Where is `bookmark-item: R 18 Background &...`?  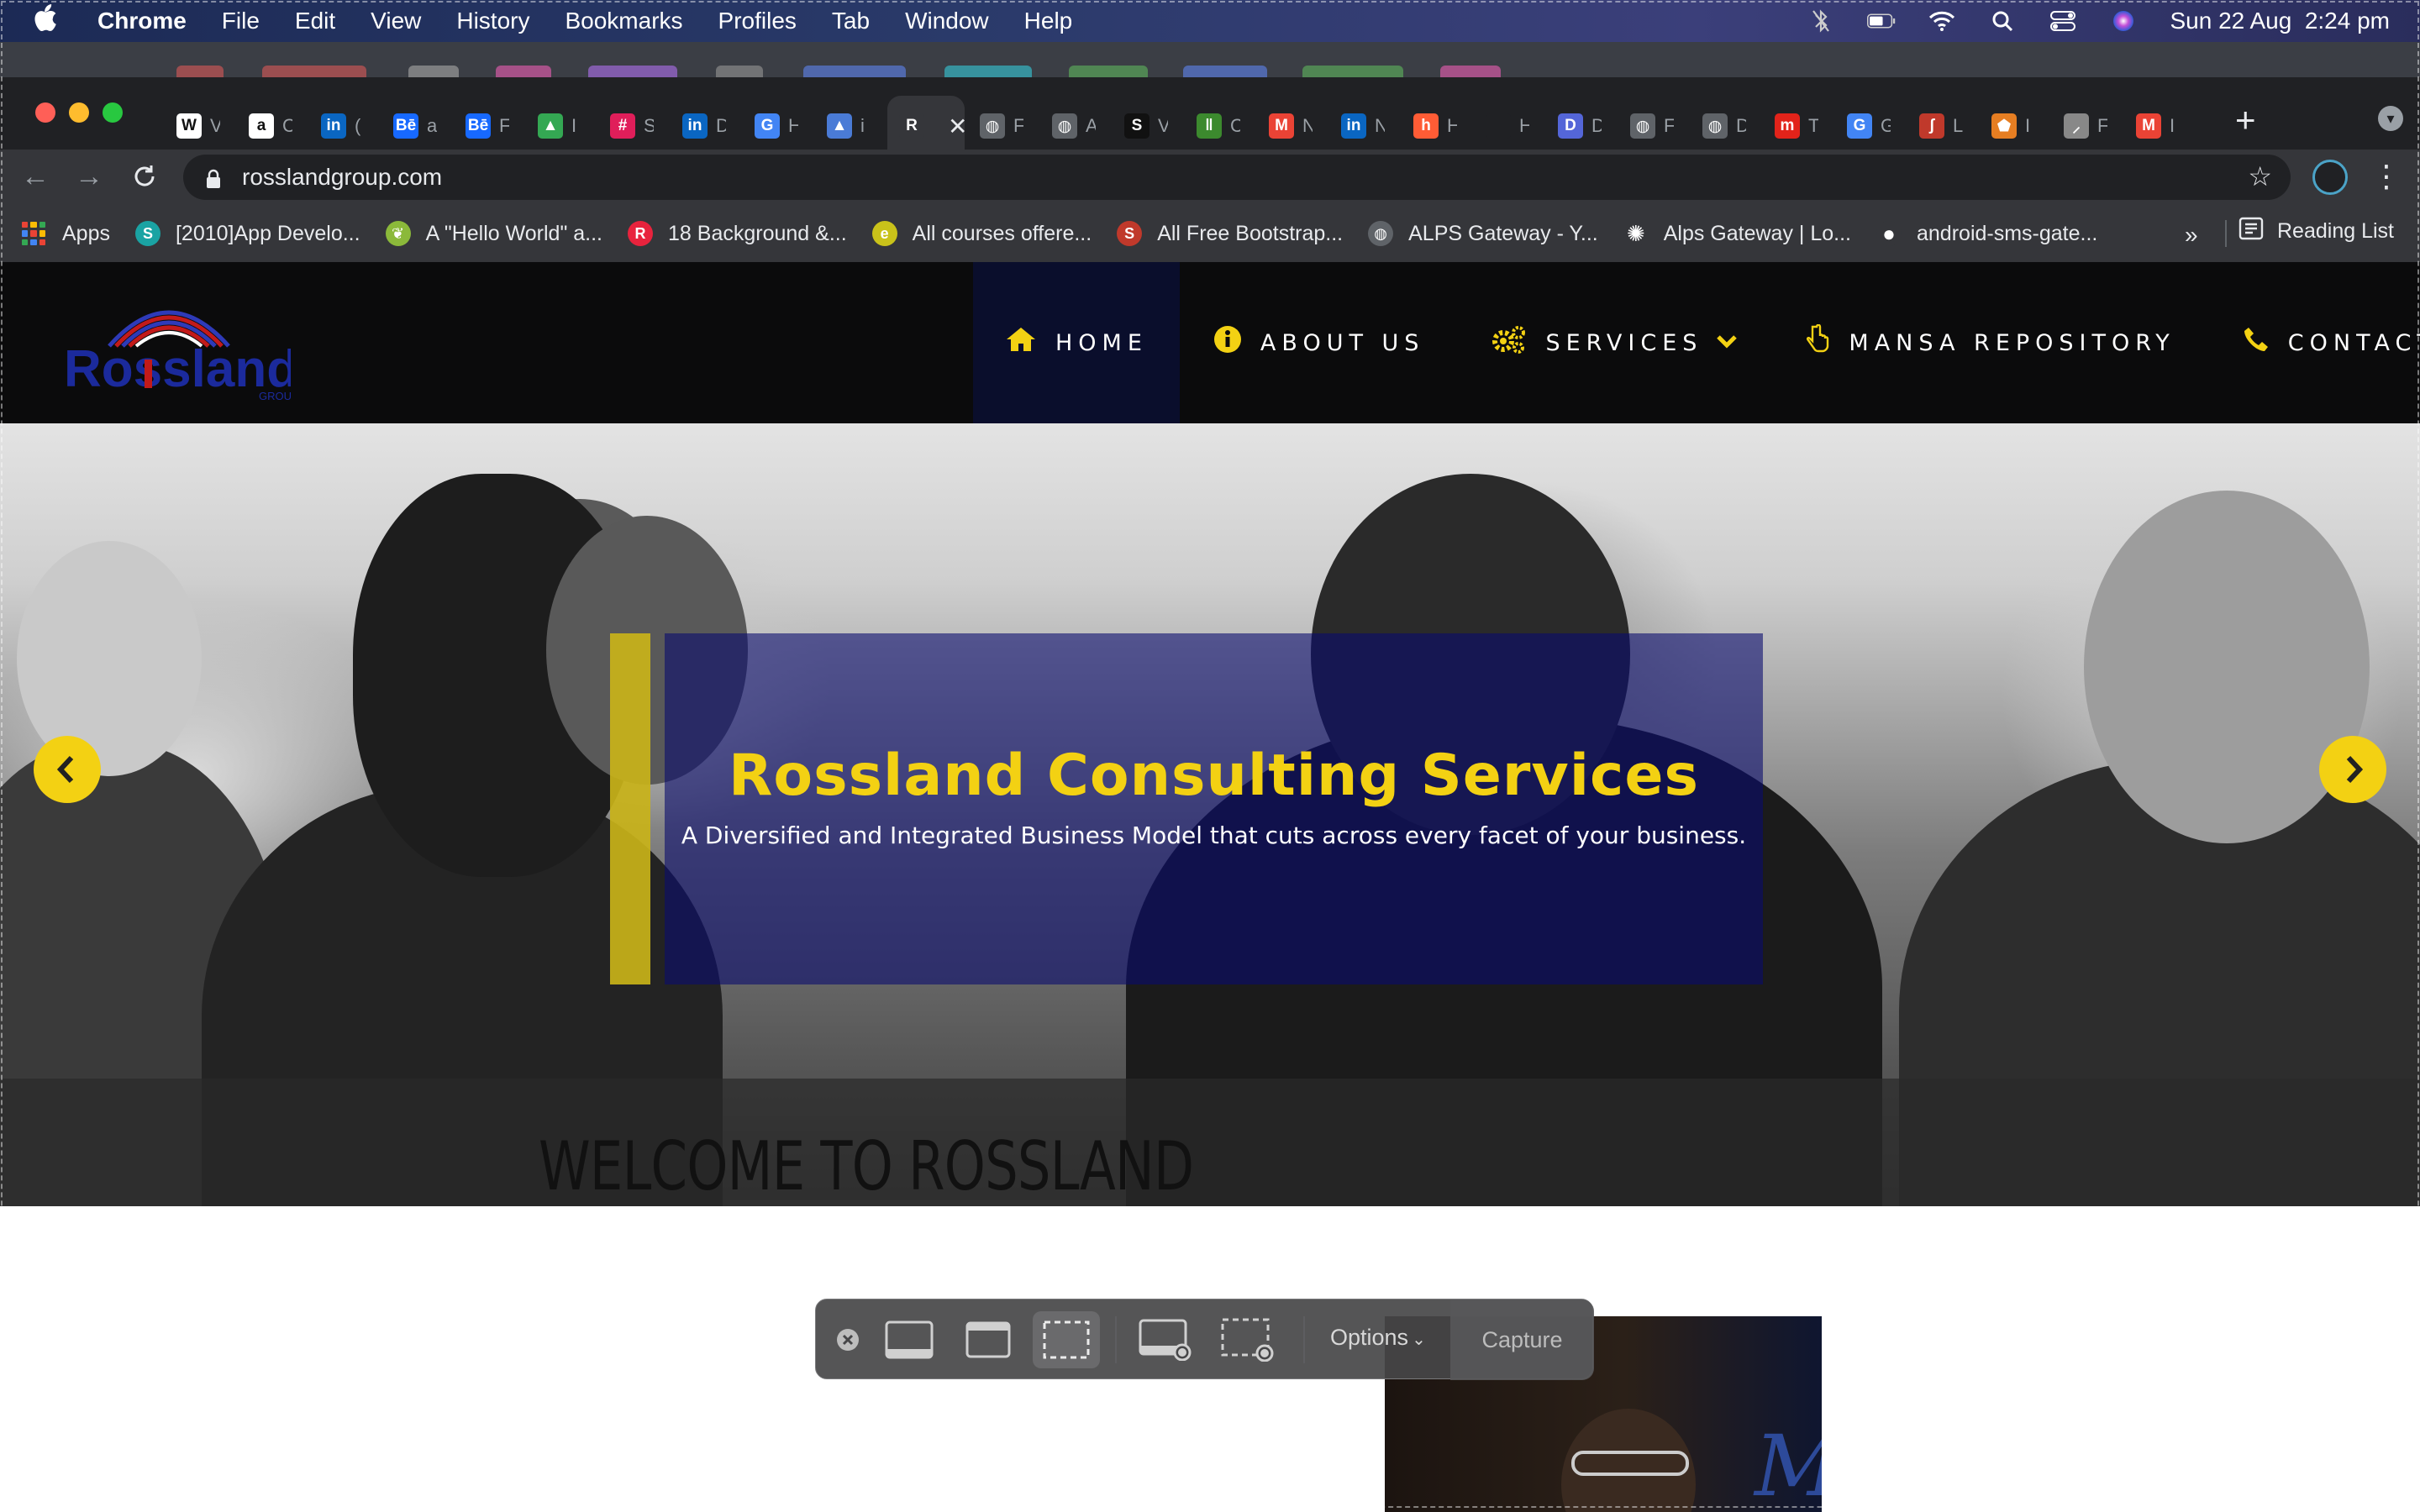 bookmark-item: R 18 Background &... is located at coordinates (737, 233).